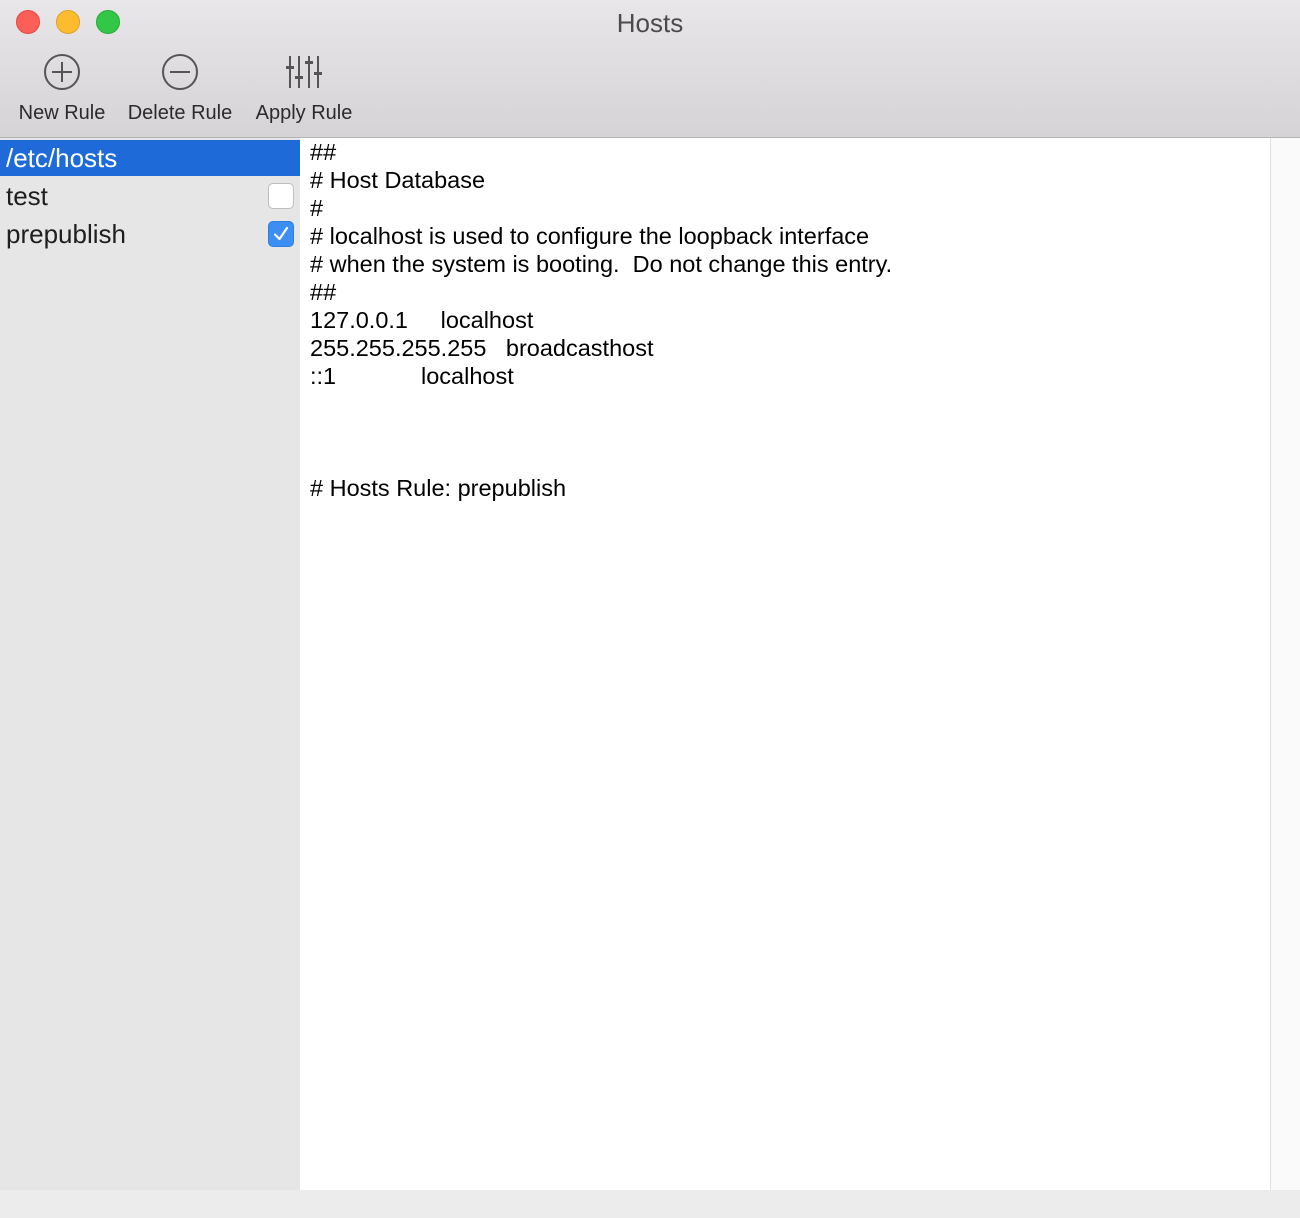  What do you see at coordinates (1285, 664) in the screenshot?
I see `vertical-scrollbar` at bounding box center [1285, 664].